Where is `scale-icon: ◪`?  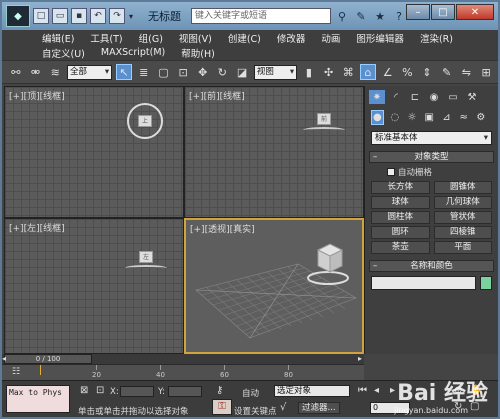 scale-icon: ◪ is located at coordinates (242, 72).